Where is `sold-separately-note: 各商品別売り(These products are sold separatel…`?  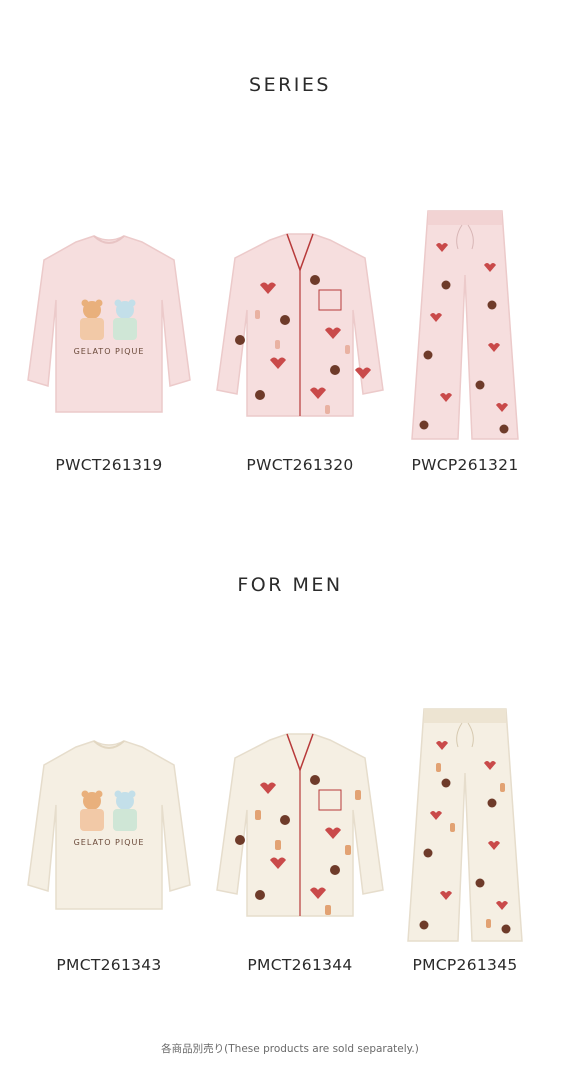 sold-separately-note: 各商品別売り(These products are sold separatel… is located at coordinates (290, 1049).